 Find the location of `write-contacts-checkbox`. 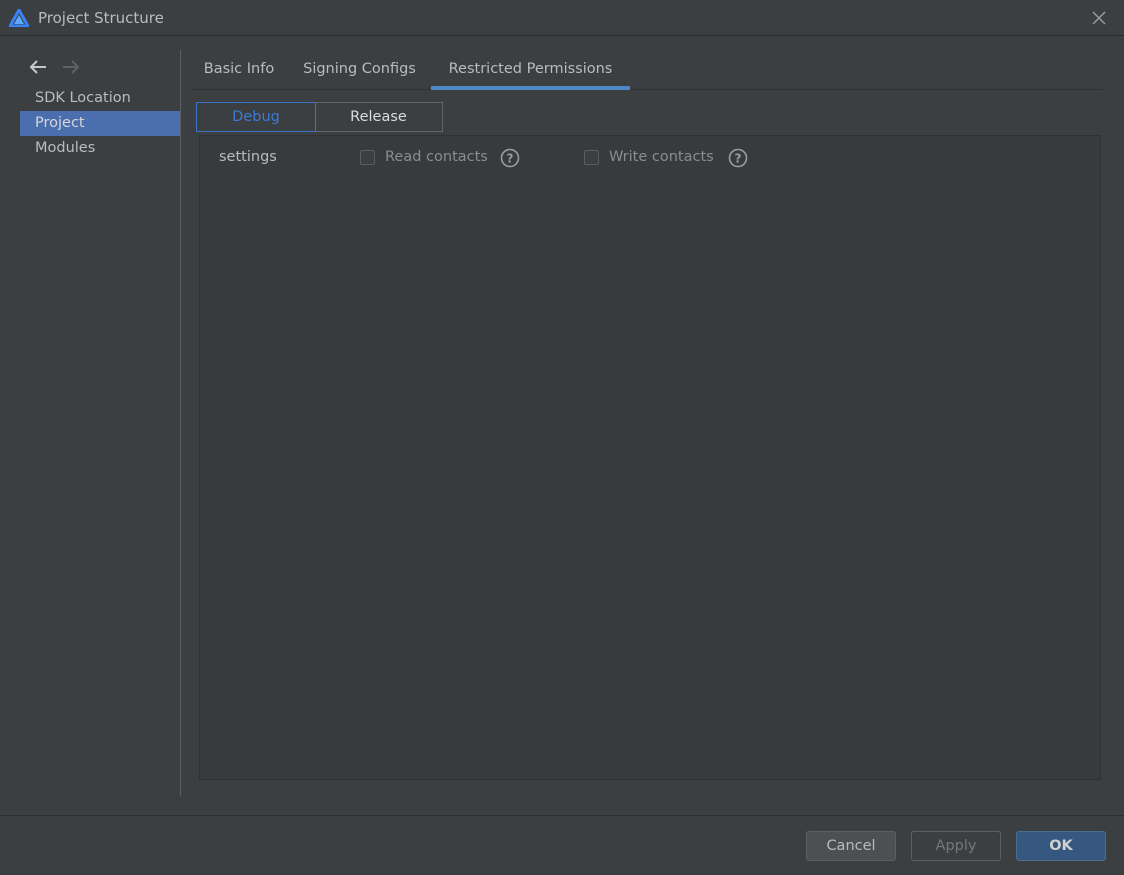

write-contacts-checkbox is located at coordinates (591, 157).